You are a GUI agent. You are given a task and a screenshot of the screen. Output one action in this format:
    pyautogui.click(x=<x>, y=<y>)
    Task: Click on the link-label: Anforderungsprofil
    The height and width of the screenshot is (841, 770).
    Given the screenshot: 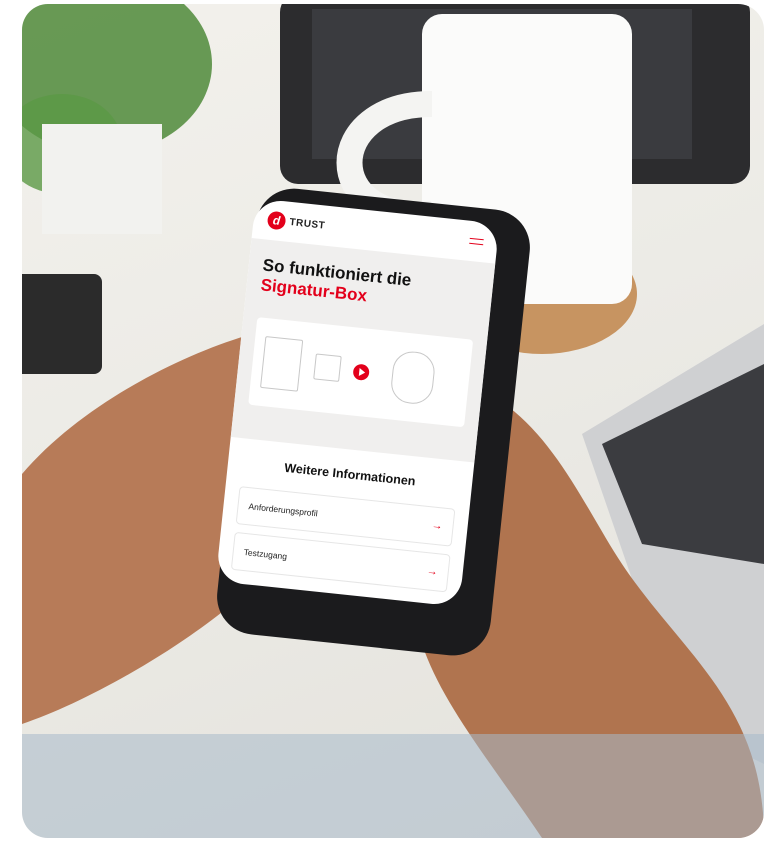 What is the action you would take?
    pyautogui.click(x=283, y=510)
    